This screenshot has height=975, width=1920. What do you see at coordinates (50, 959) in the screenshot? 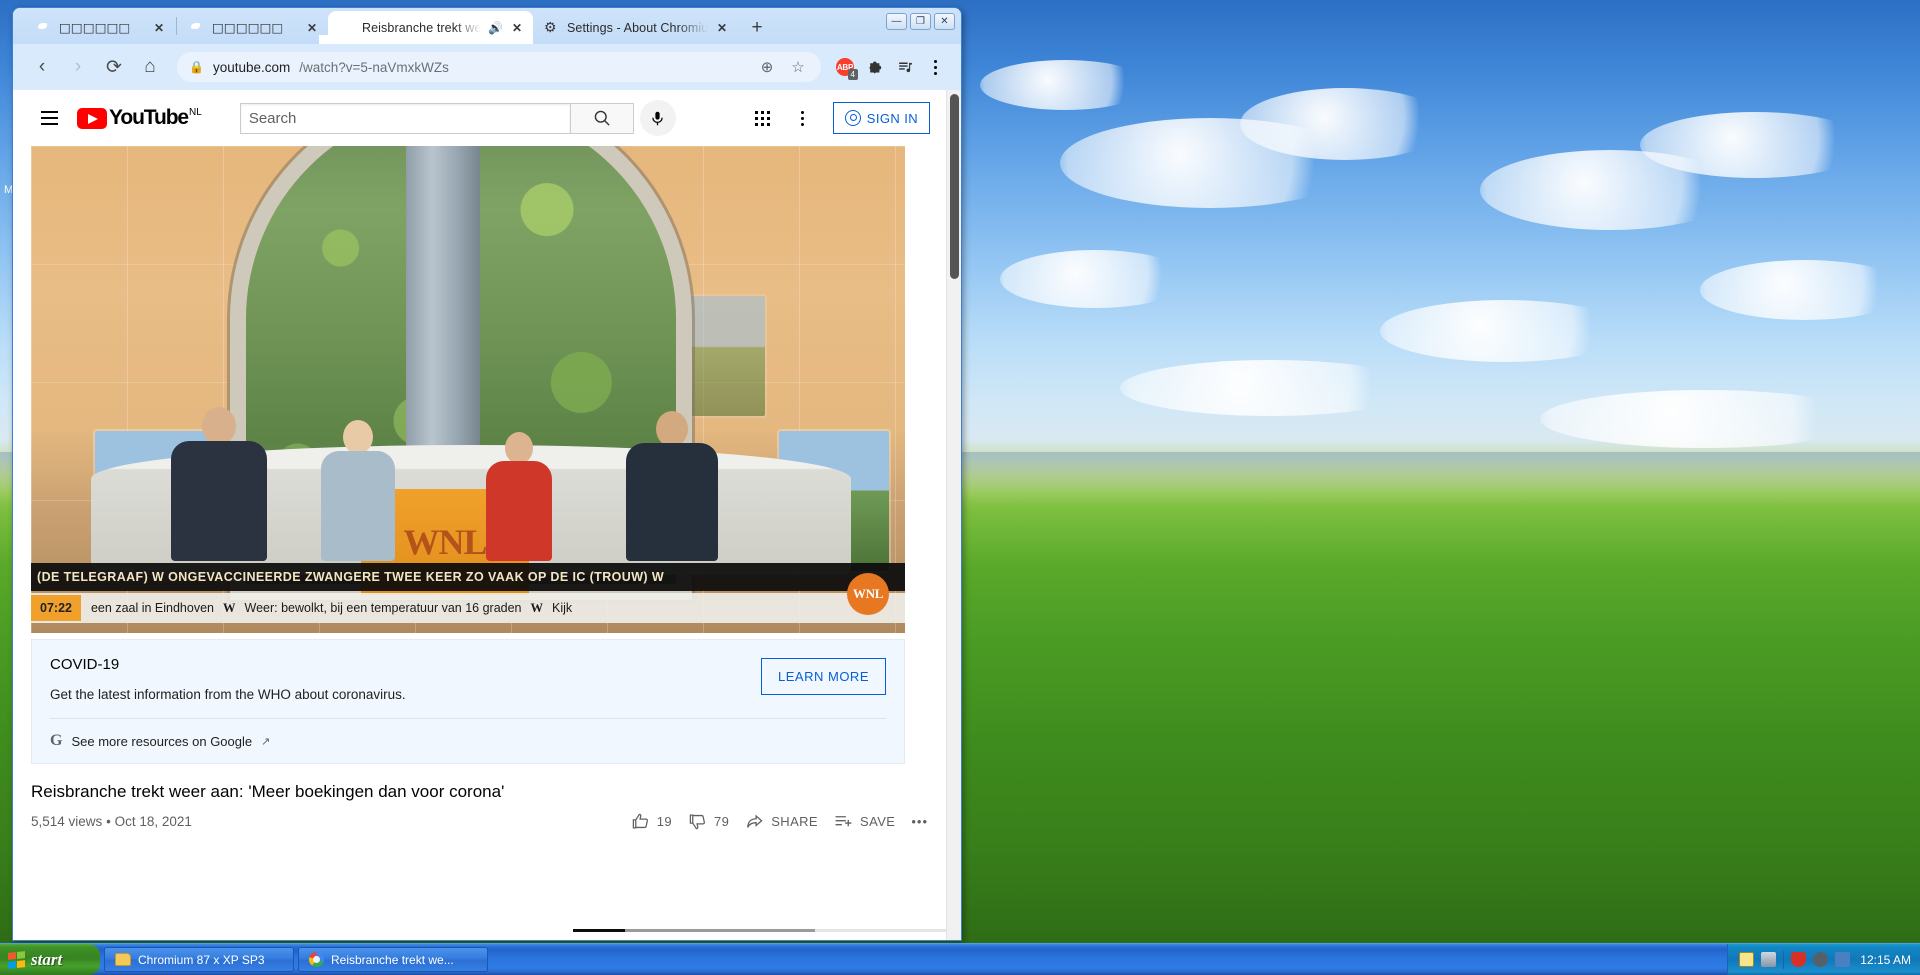
I see `start-button: start` at bounding box center [50, 959].